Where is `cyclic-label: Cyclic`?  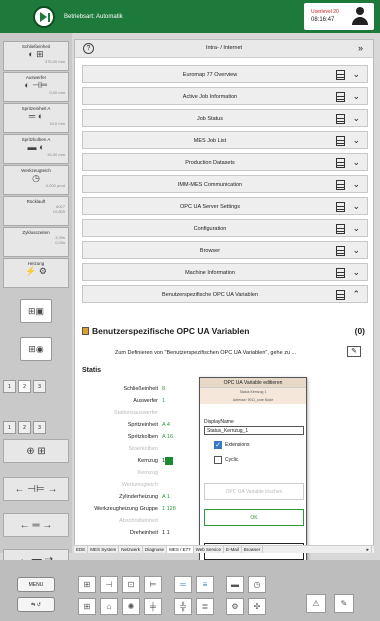 cyclic-label: Cyclic is located at coordinates (232, 460).